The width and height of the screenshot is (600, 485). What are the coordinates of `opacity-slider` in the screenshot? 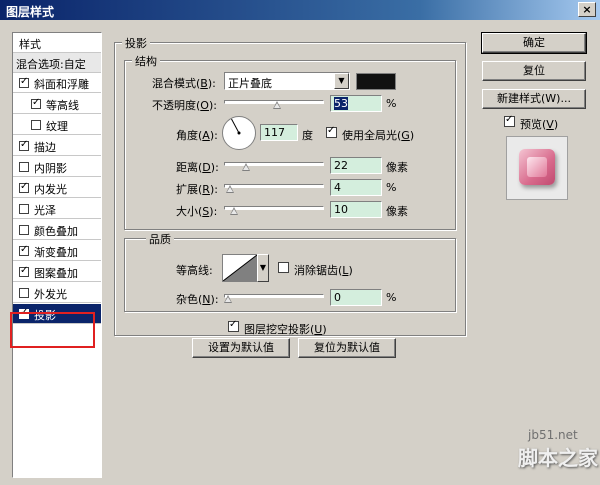 It's located at (274, 103).